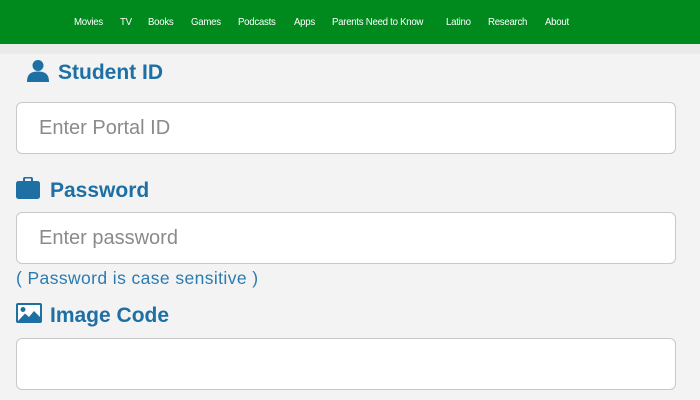  What do you see at coordinates (137, 278) in the screenshot?
I see `password-hint: ( Password is case sensitive )` at bounding box center [137, 278].